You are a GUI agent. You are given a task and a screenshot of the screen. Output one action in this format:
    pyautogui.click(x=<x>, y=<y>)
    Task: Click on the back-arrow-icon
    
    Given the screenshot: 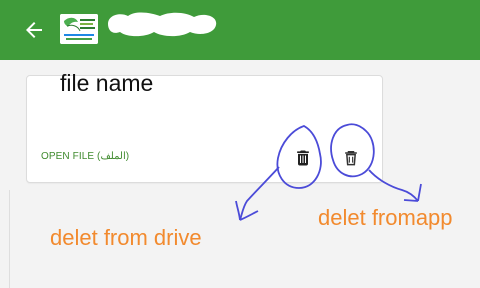 What is the action you would take?
    pyautogui.click(x=34, y=30)
    